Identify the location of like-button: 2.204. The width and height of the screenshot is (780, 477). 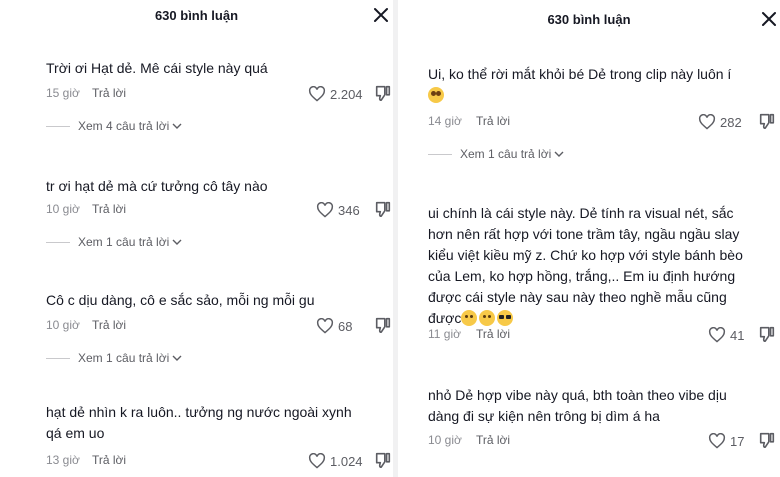
(335, 94).